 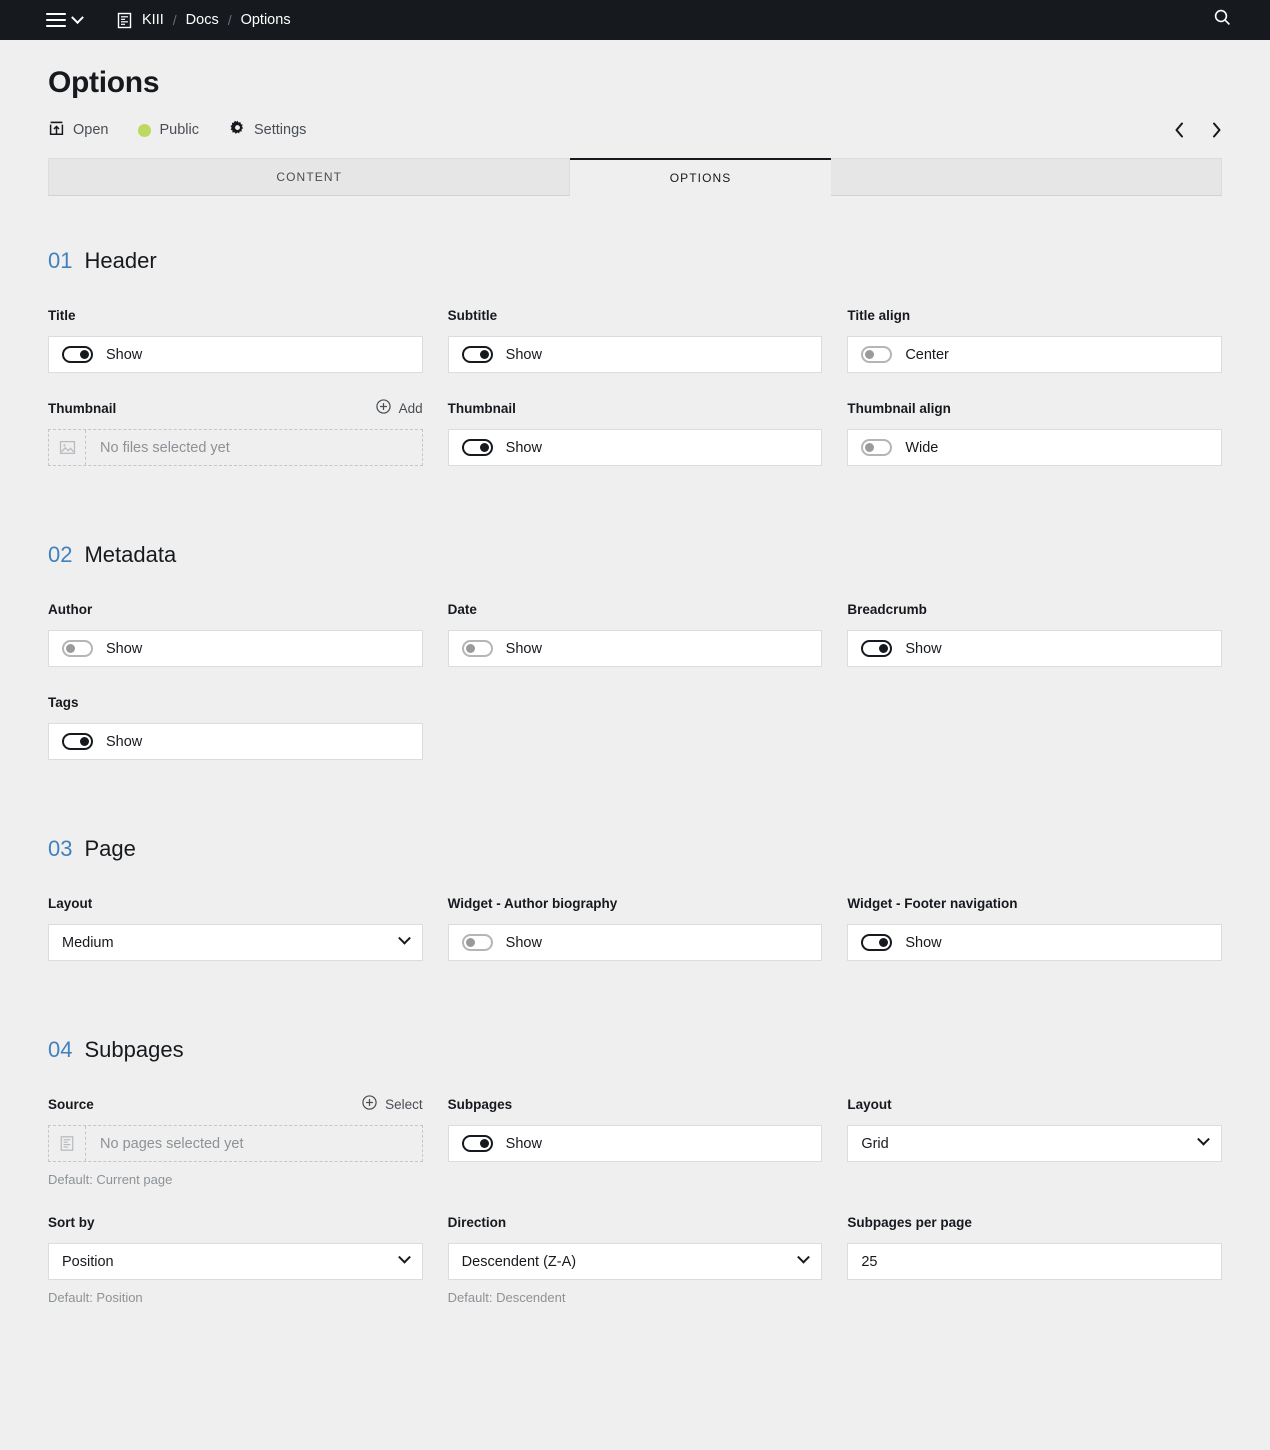 I want to click on settings-button: Settings, so click(x=267, y=130).